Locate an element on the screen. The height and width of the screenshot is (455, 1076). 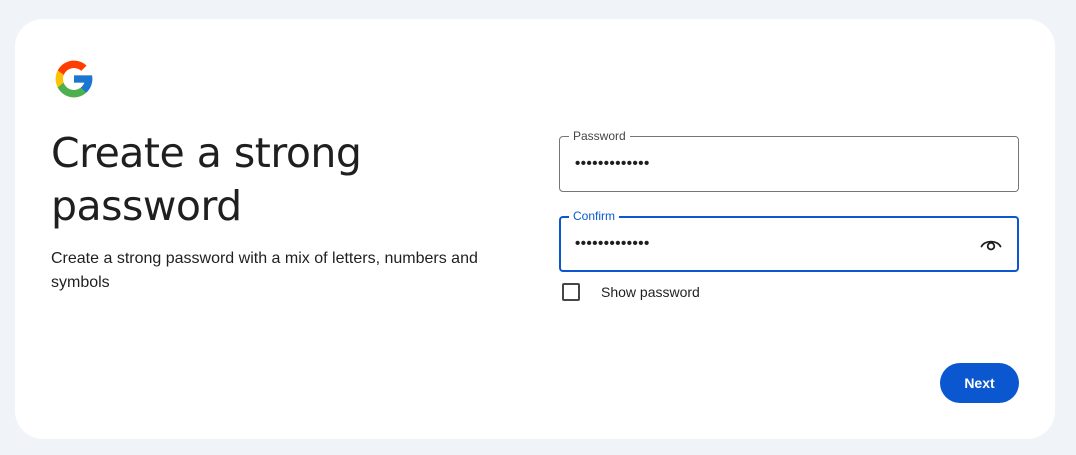
google-logo-icon is located at coordinates (74, 79).